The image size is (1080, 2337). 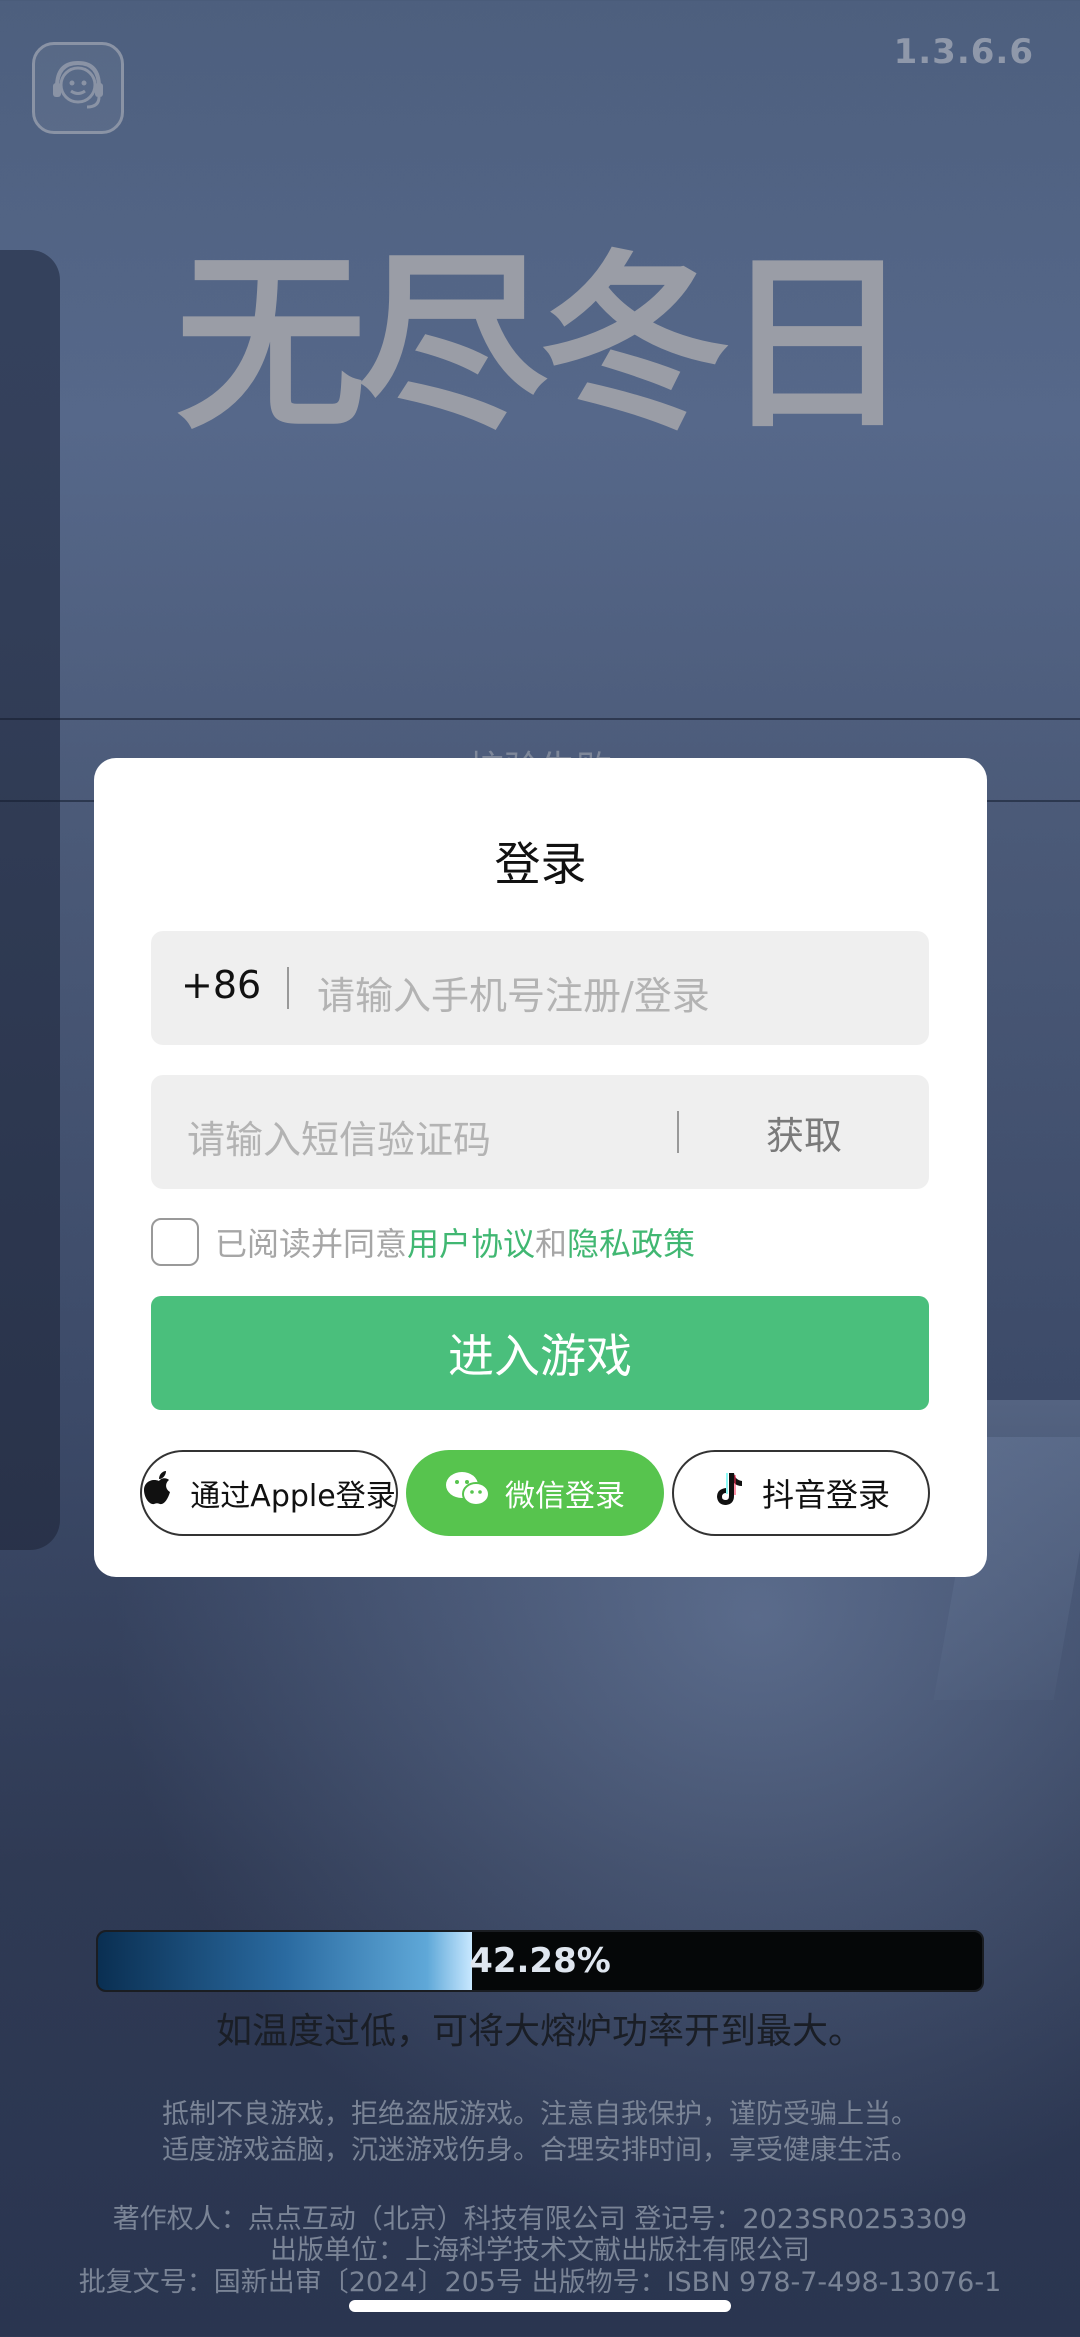 I want to click on user-agreement-link: 用户协议, so click(x=471, y=1244).